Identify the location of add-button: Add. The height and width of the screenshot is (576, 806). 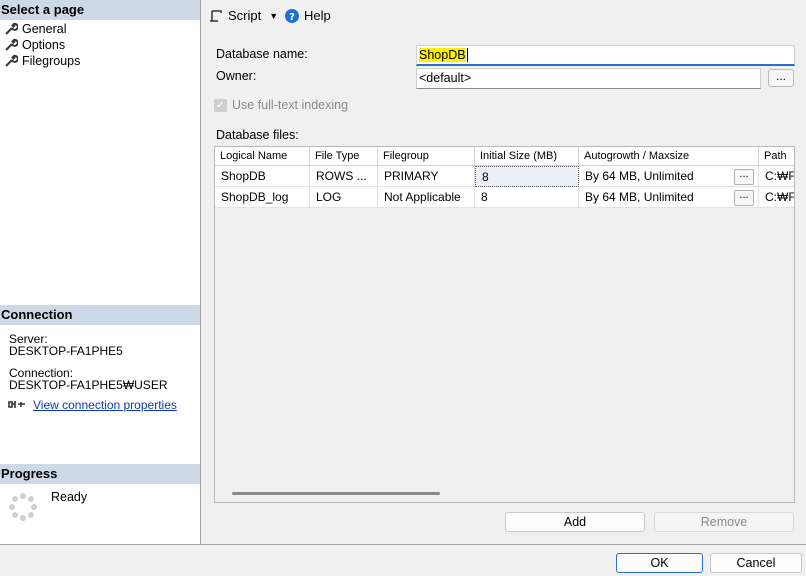
(575, 522).